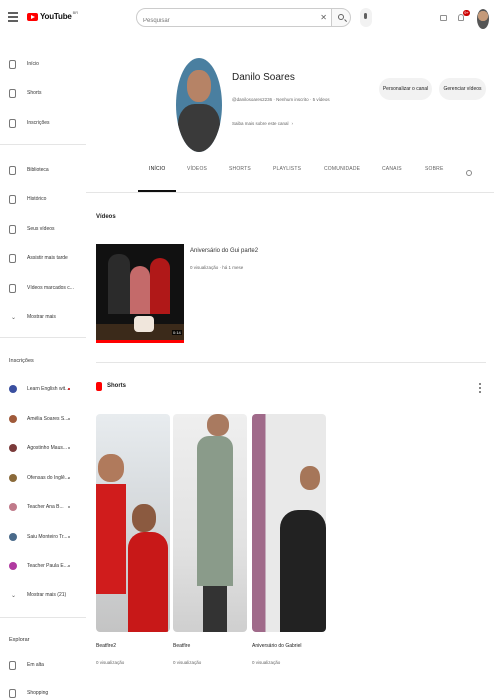 The image size is (500, 700). I want to click on sidebar-item-label: Shopping, so click(38, 693).